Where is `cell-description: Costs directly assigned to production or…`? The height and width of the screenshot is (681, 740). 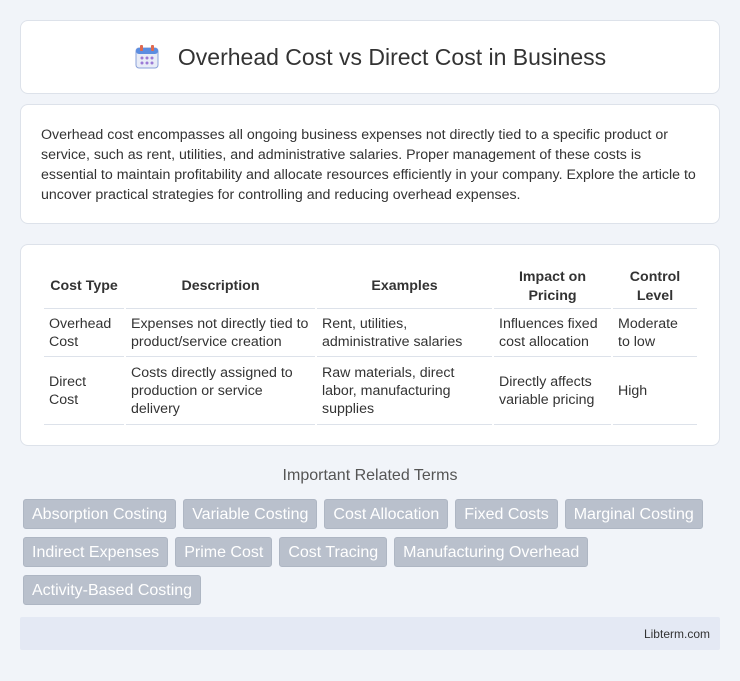 cell-description: Costs directly assigned to production or… is located at coordinates (220, 391).